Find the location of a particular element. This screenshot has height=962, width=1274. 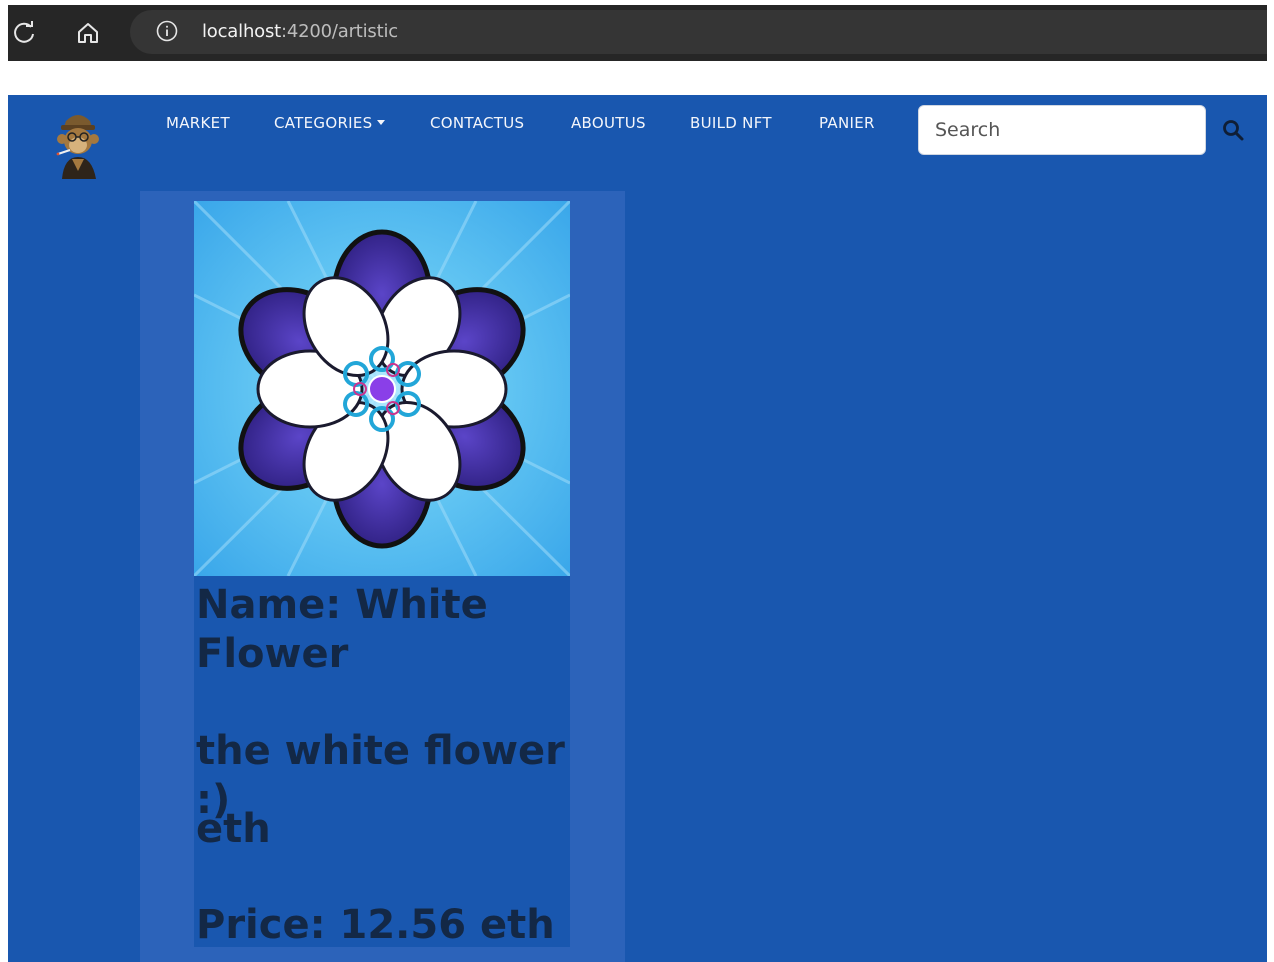

nav-panier: PANIER is located at coordinates (847, 123).